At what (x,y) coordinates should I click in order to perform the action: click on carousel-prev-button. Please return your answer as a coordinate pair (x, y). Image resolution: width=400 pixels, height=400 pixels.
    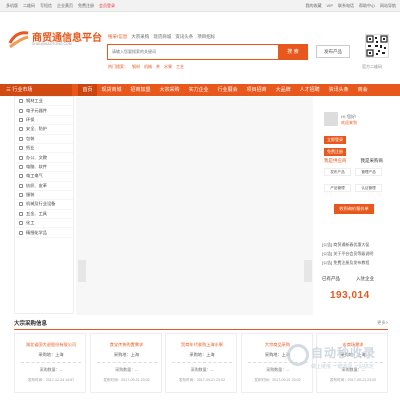
    Looking at the image, I should click on (82, 271).